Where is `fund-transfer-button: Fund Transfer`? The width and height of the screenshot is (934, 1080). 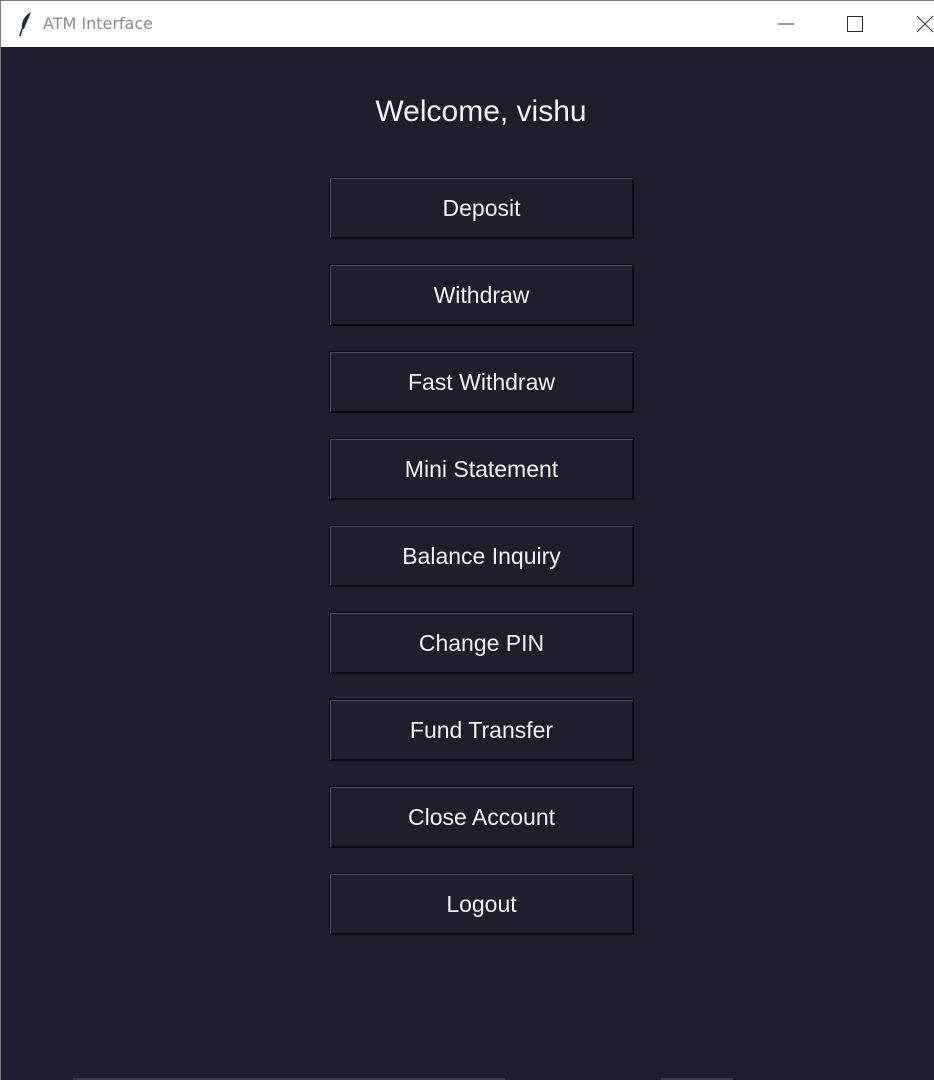 fund-transfer-button: Fund Transfer is located at coordinates (481, 730).